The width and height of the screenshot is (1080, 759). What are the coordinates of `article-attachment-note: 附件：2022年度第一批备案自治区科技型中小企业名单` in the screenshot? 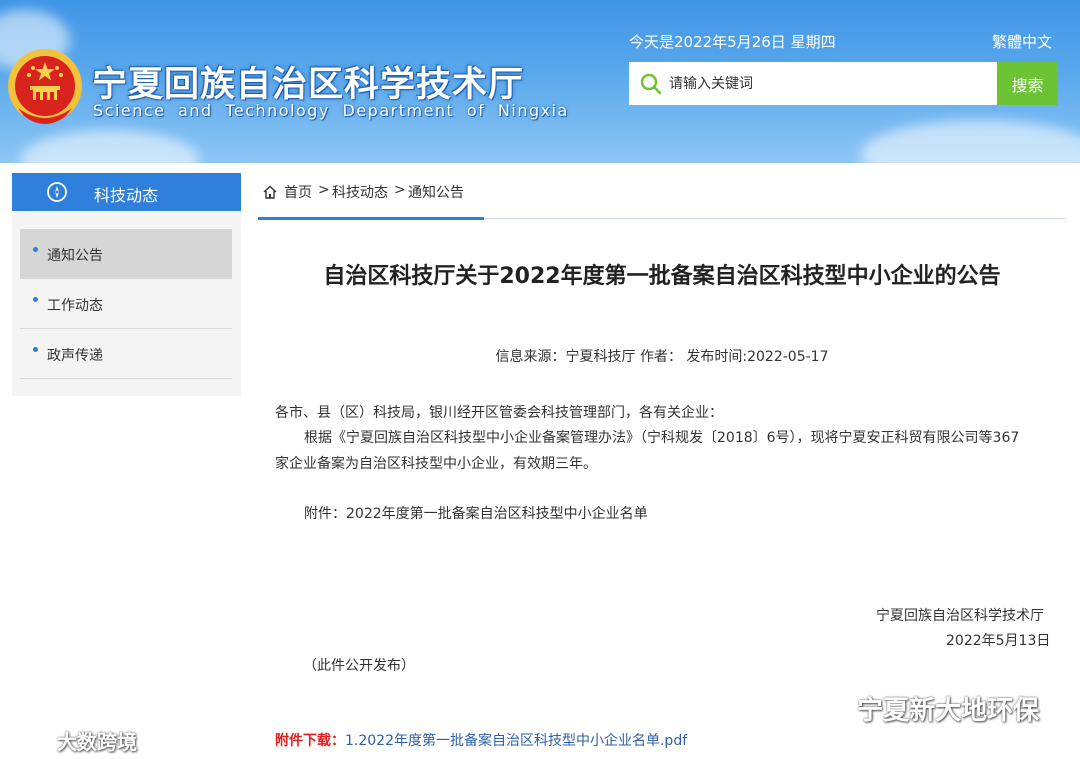 It's located at (476, 514).